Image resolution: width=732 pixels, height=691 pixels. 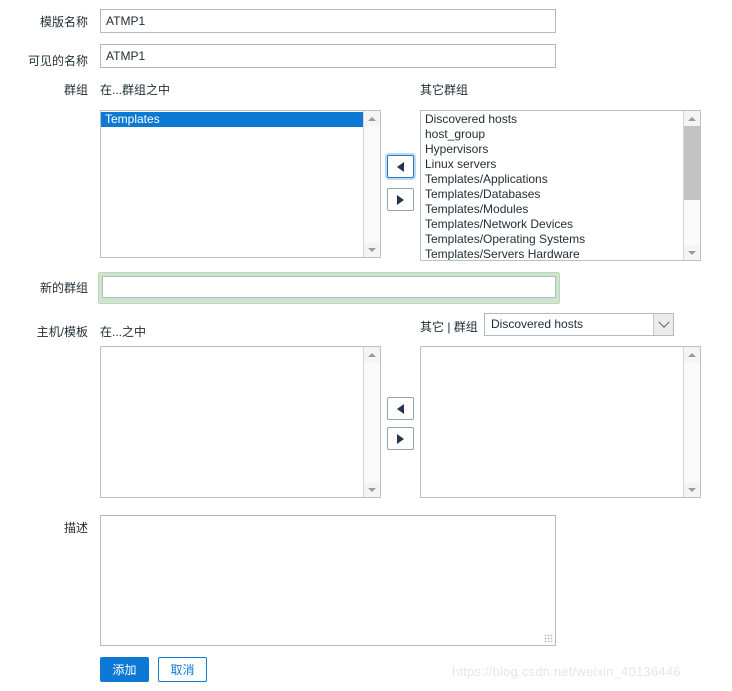 I want to click on list-item: Templates/Operating Systems, so click(x=552, y=239).